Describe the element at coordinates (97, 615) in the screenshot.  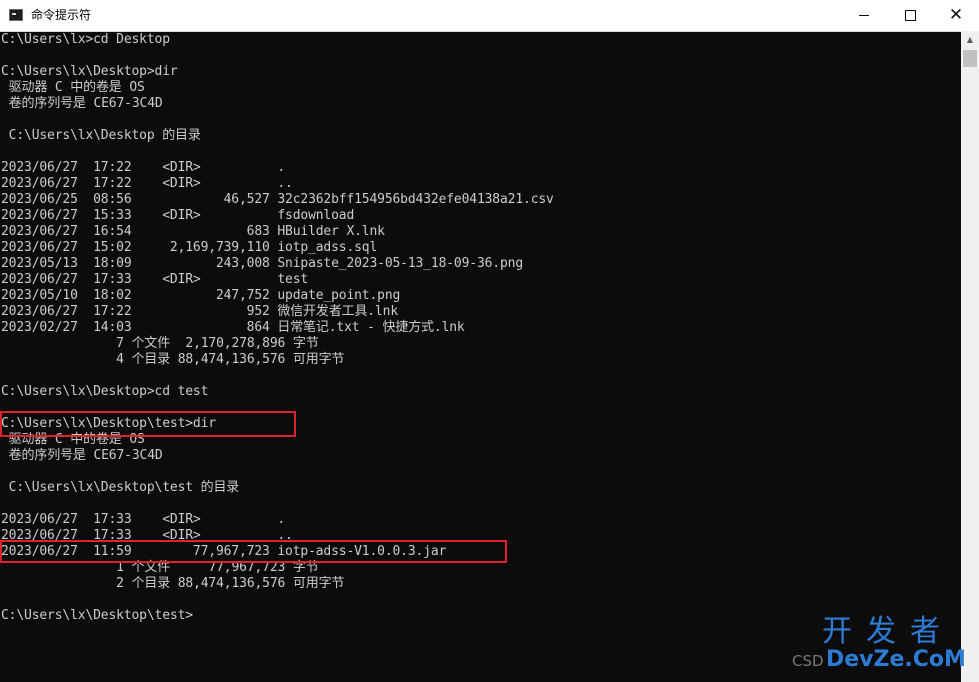
I see `console-line: C:\Users\lx\Desktop\test>` at that location.